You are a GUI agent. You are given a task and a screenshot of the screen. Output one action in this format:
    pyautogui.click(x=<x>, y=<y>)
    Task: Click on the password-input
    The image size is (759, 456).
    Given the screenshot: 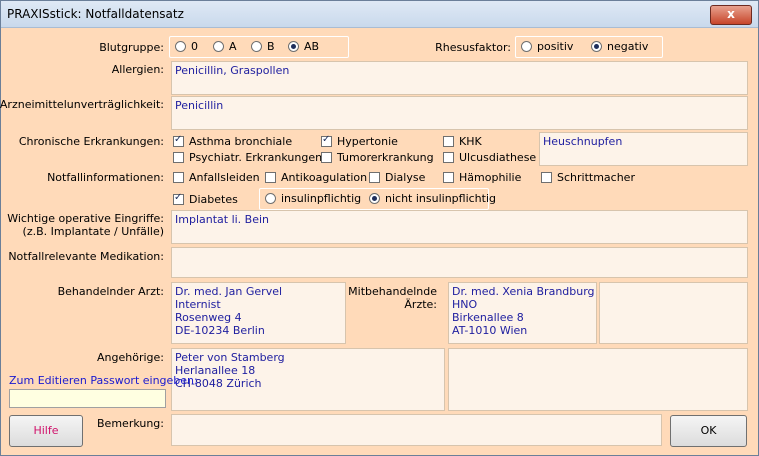 What is the action you would take?
    pyautogui.click(x=87, y=398)
    